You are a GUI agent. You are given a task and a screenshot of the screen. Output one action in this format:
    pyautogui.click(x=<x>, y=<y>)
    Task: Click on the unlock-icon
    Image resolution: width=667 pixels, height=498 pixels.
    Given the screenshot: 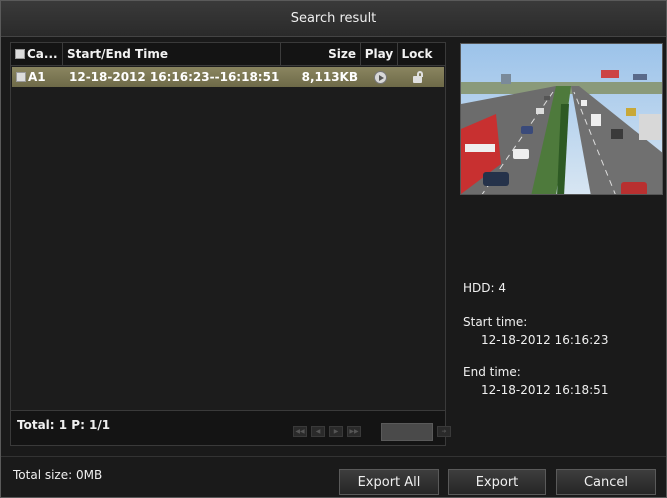 What is the action you would take?
    pyautogui.click(x=418, y=77)
    